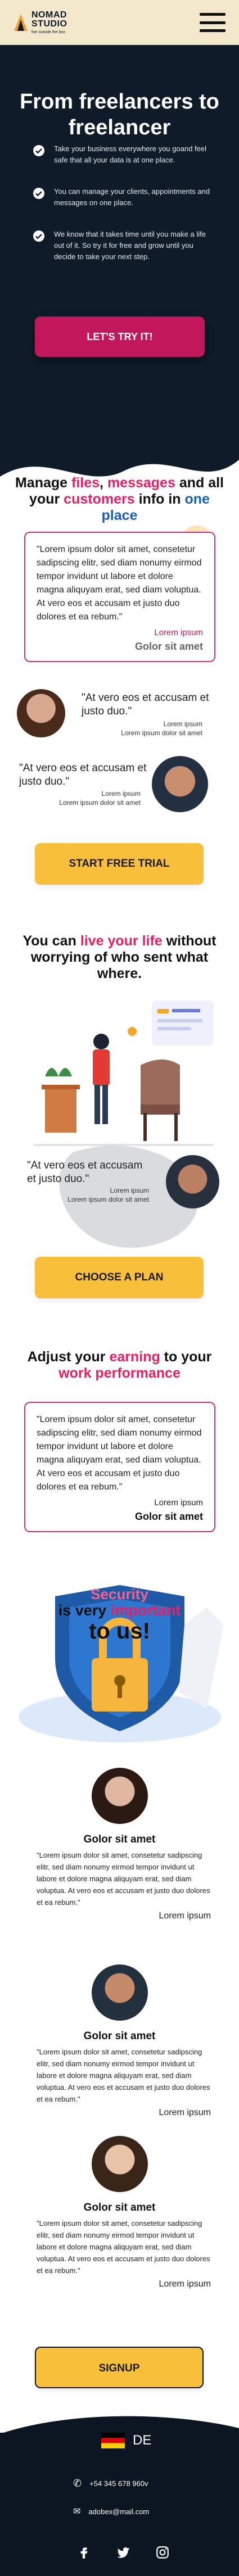 The width and height of the screenshot is (239, 2576). I want to click on logo-tagline: live outside the box, so click(48, 32).